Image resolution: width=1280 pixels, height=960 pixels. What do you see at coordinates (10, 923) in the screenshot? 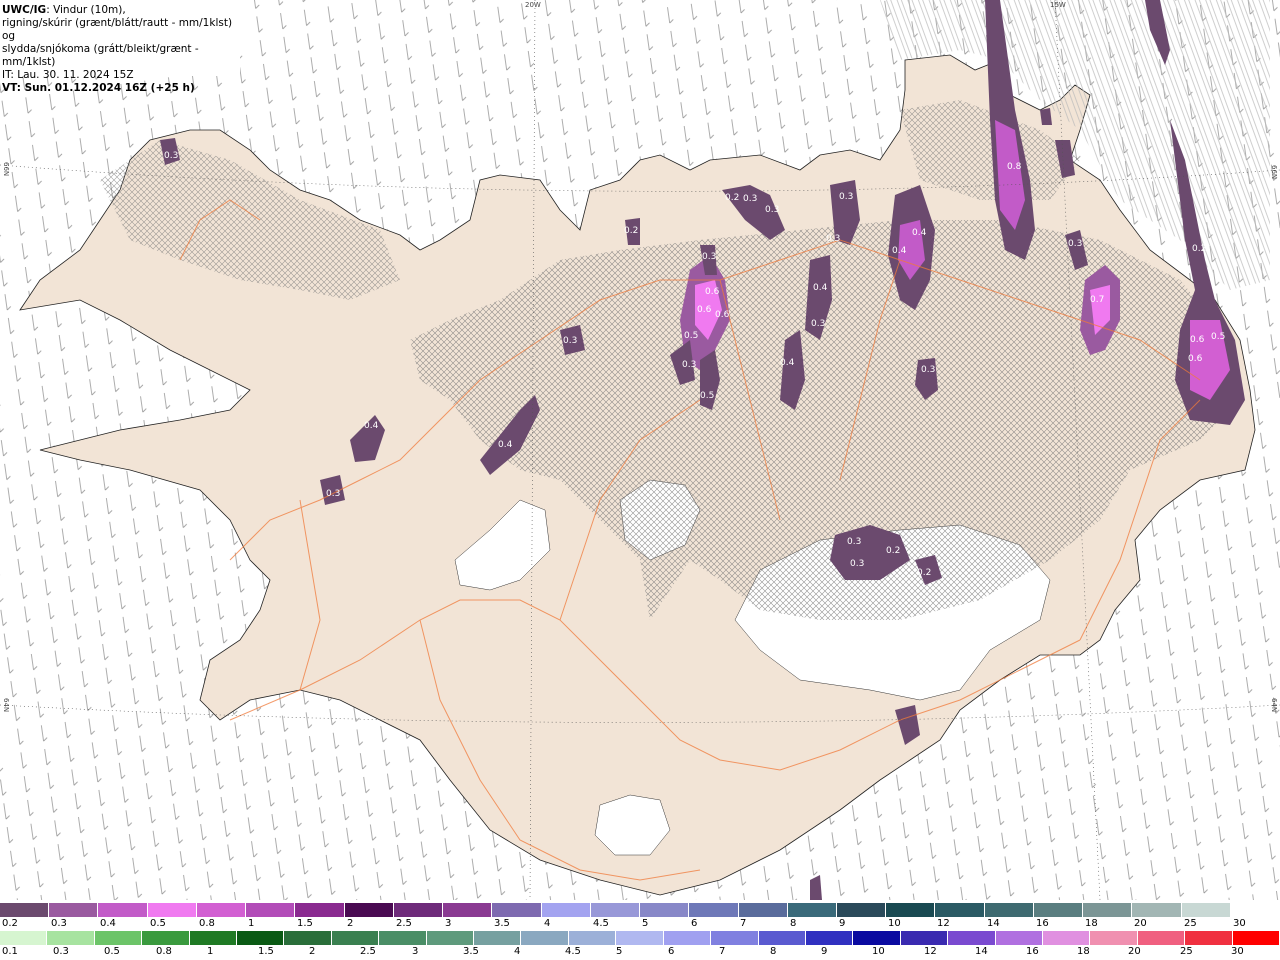
I see `legend-tick-label: 0.2` at bounding box center [10, 923].